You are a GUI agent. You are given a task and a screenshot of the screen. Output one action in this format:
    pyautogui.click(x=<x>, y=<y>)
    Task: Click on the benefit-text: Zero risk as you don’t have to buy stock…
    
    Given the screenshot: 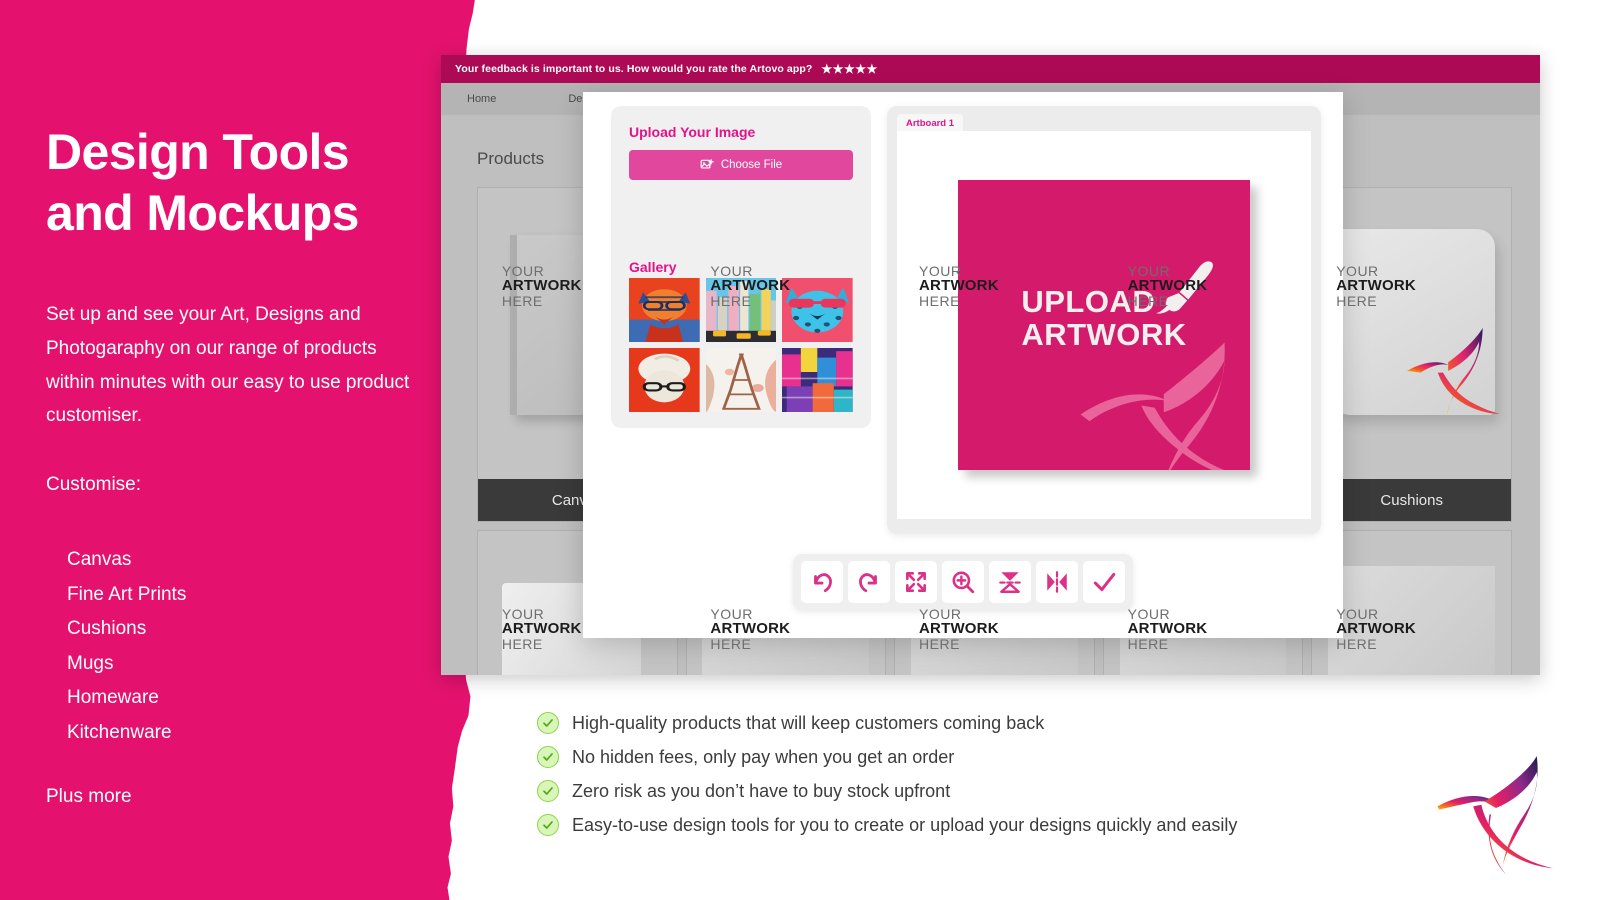 What is the action you would take?
    pyautogui.click(x=761, y=790)
    